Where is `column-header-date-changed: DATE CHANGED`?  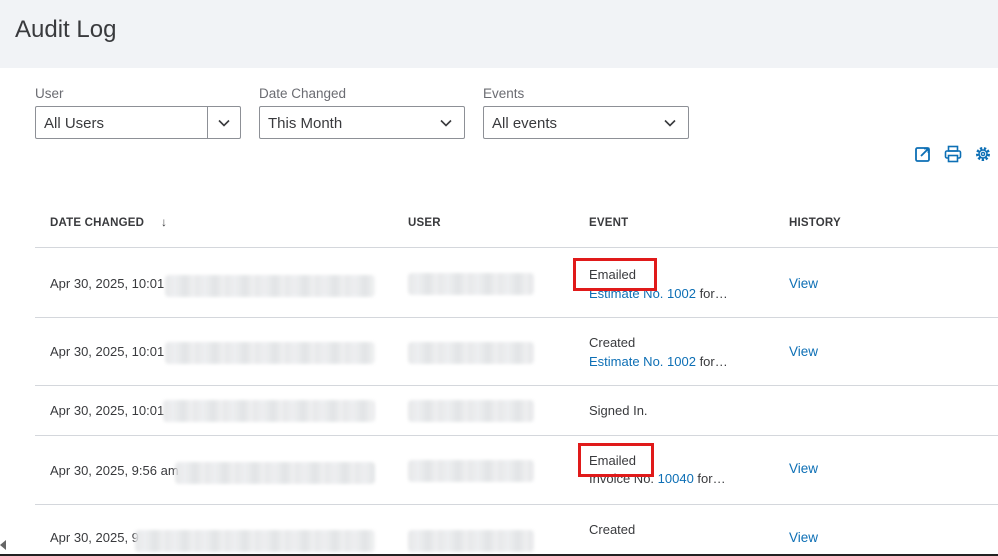
column-header-date-changed: DATE CHANGED is located at coordinates (97, 223).